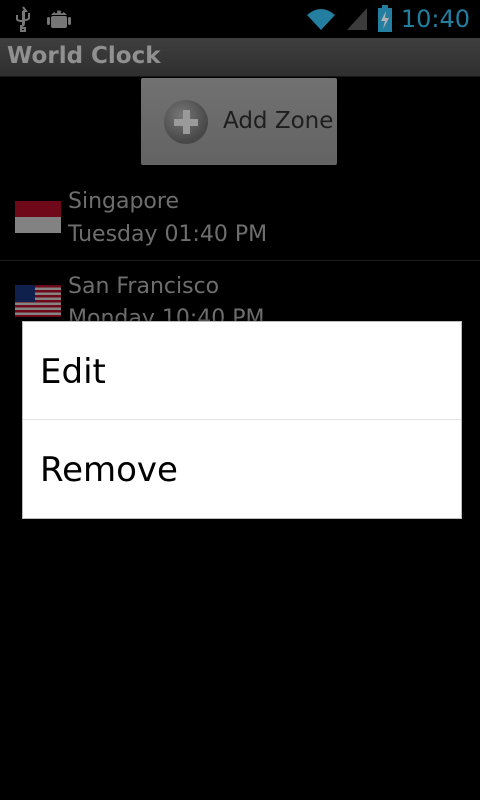 This screenshot has width=480, height=800. Describe the element at coordinates (242, 370) in the screenshot. I see `menu-item-edit: Edit` at that location.